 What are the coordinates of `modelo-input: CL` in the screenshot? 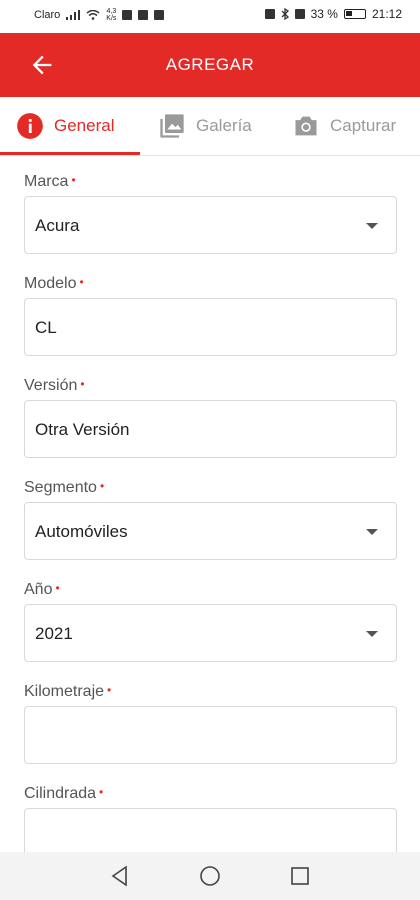 It's located at (210, 327).